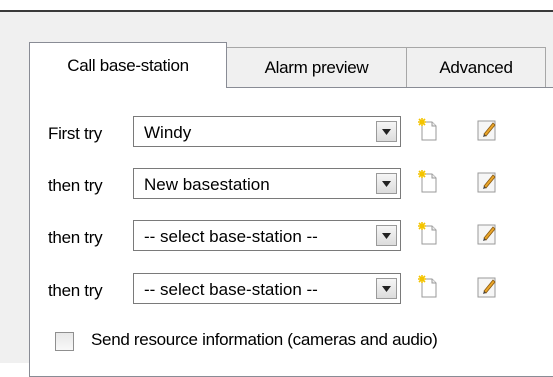  I want to click on then-try-select-2: -- select base-station --, so click(267, 235).